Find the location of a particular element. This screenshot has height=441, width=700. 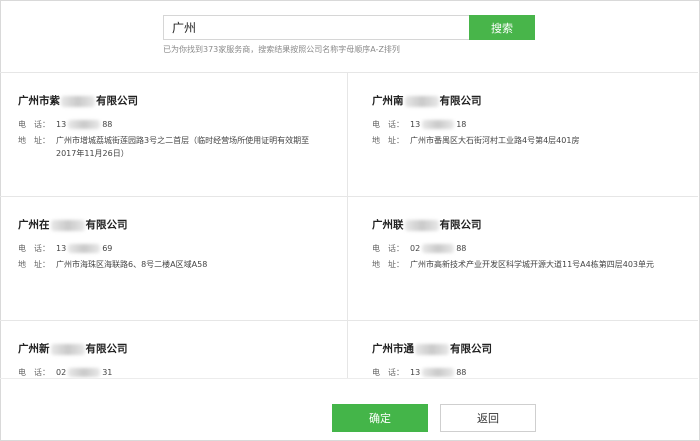

provider-address-row: 地 址： 广州市高新技术产业开发区科学城开源大道11号A4栋第四层403单元 is located at coordinates (526, 264).